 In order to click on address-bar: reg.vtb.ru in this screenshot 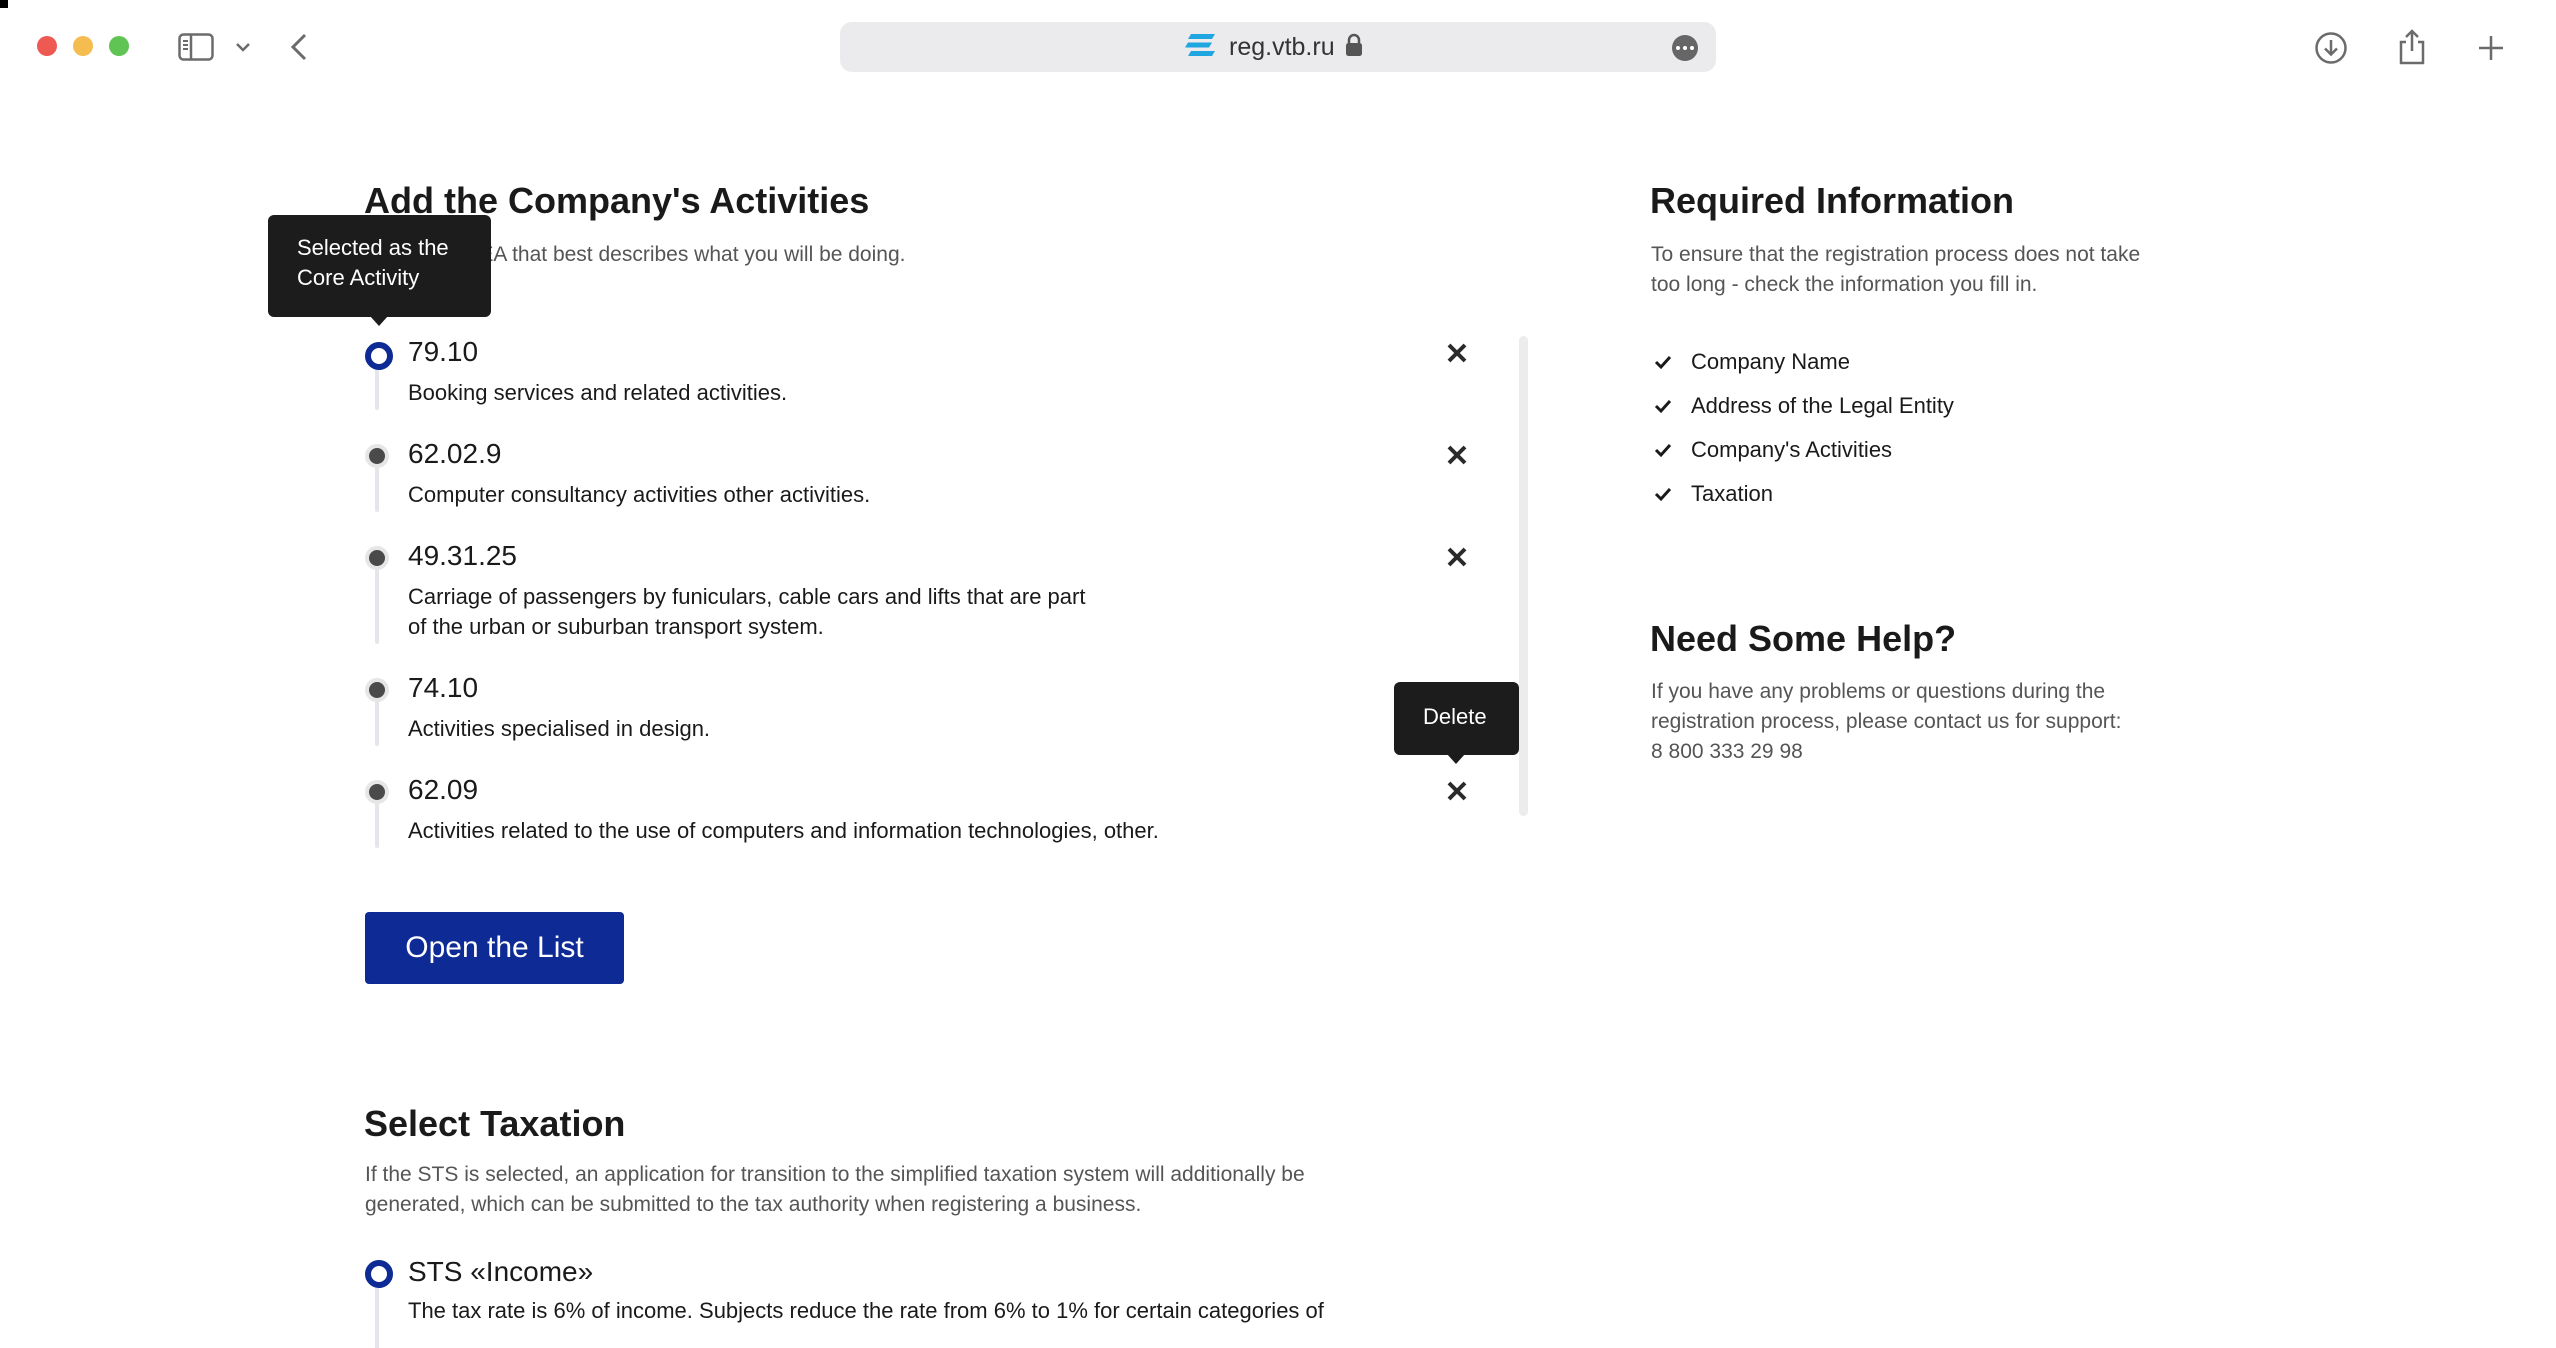, I will do `click(1278, 47)`.